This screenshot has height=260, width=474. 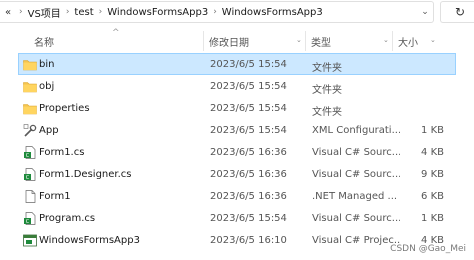 I want to click on file-name: WindowsFormsApp3, so click(x=89, y=240).